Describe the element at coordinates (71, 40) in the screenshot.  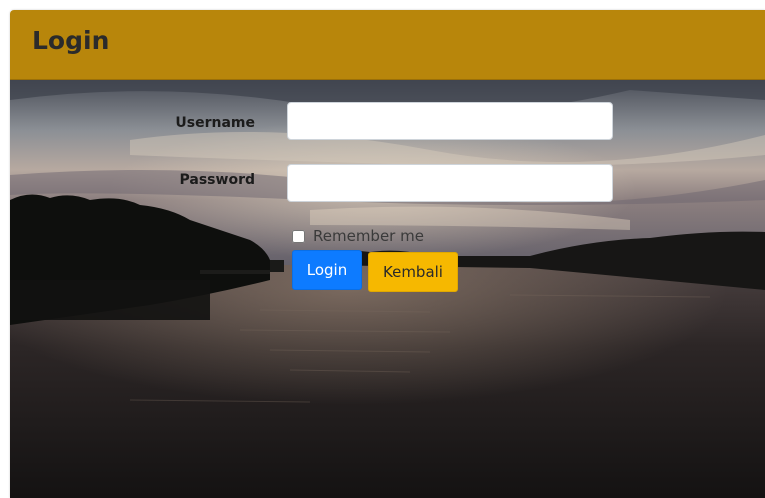
I see `page-title: Login` at that location.